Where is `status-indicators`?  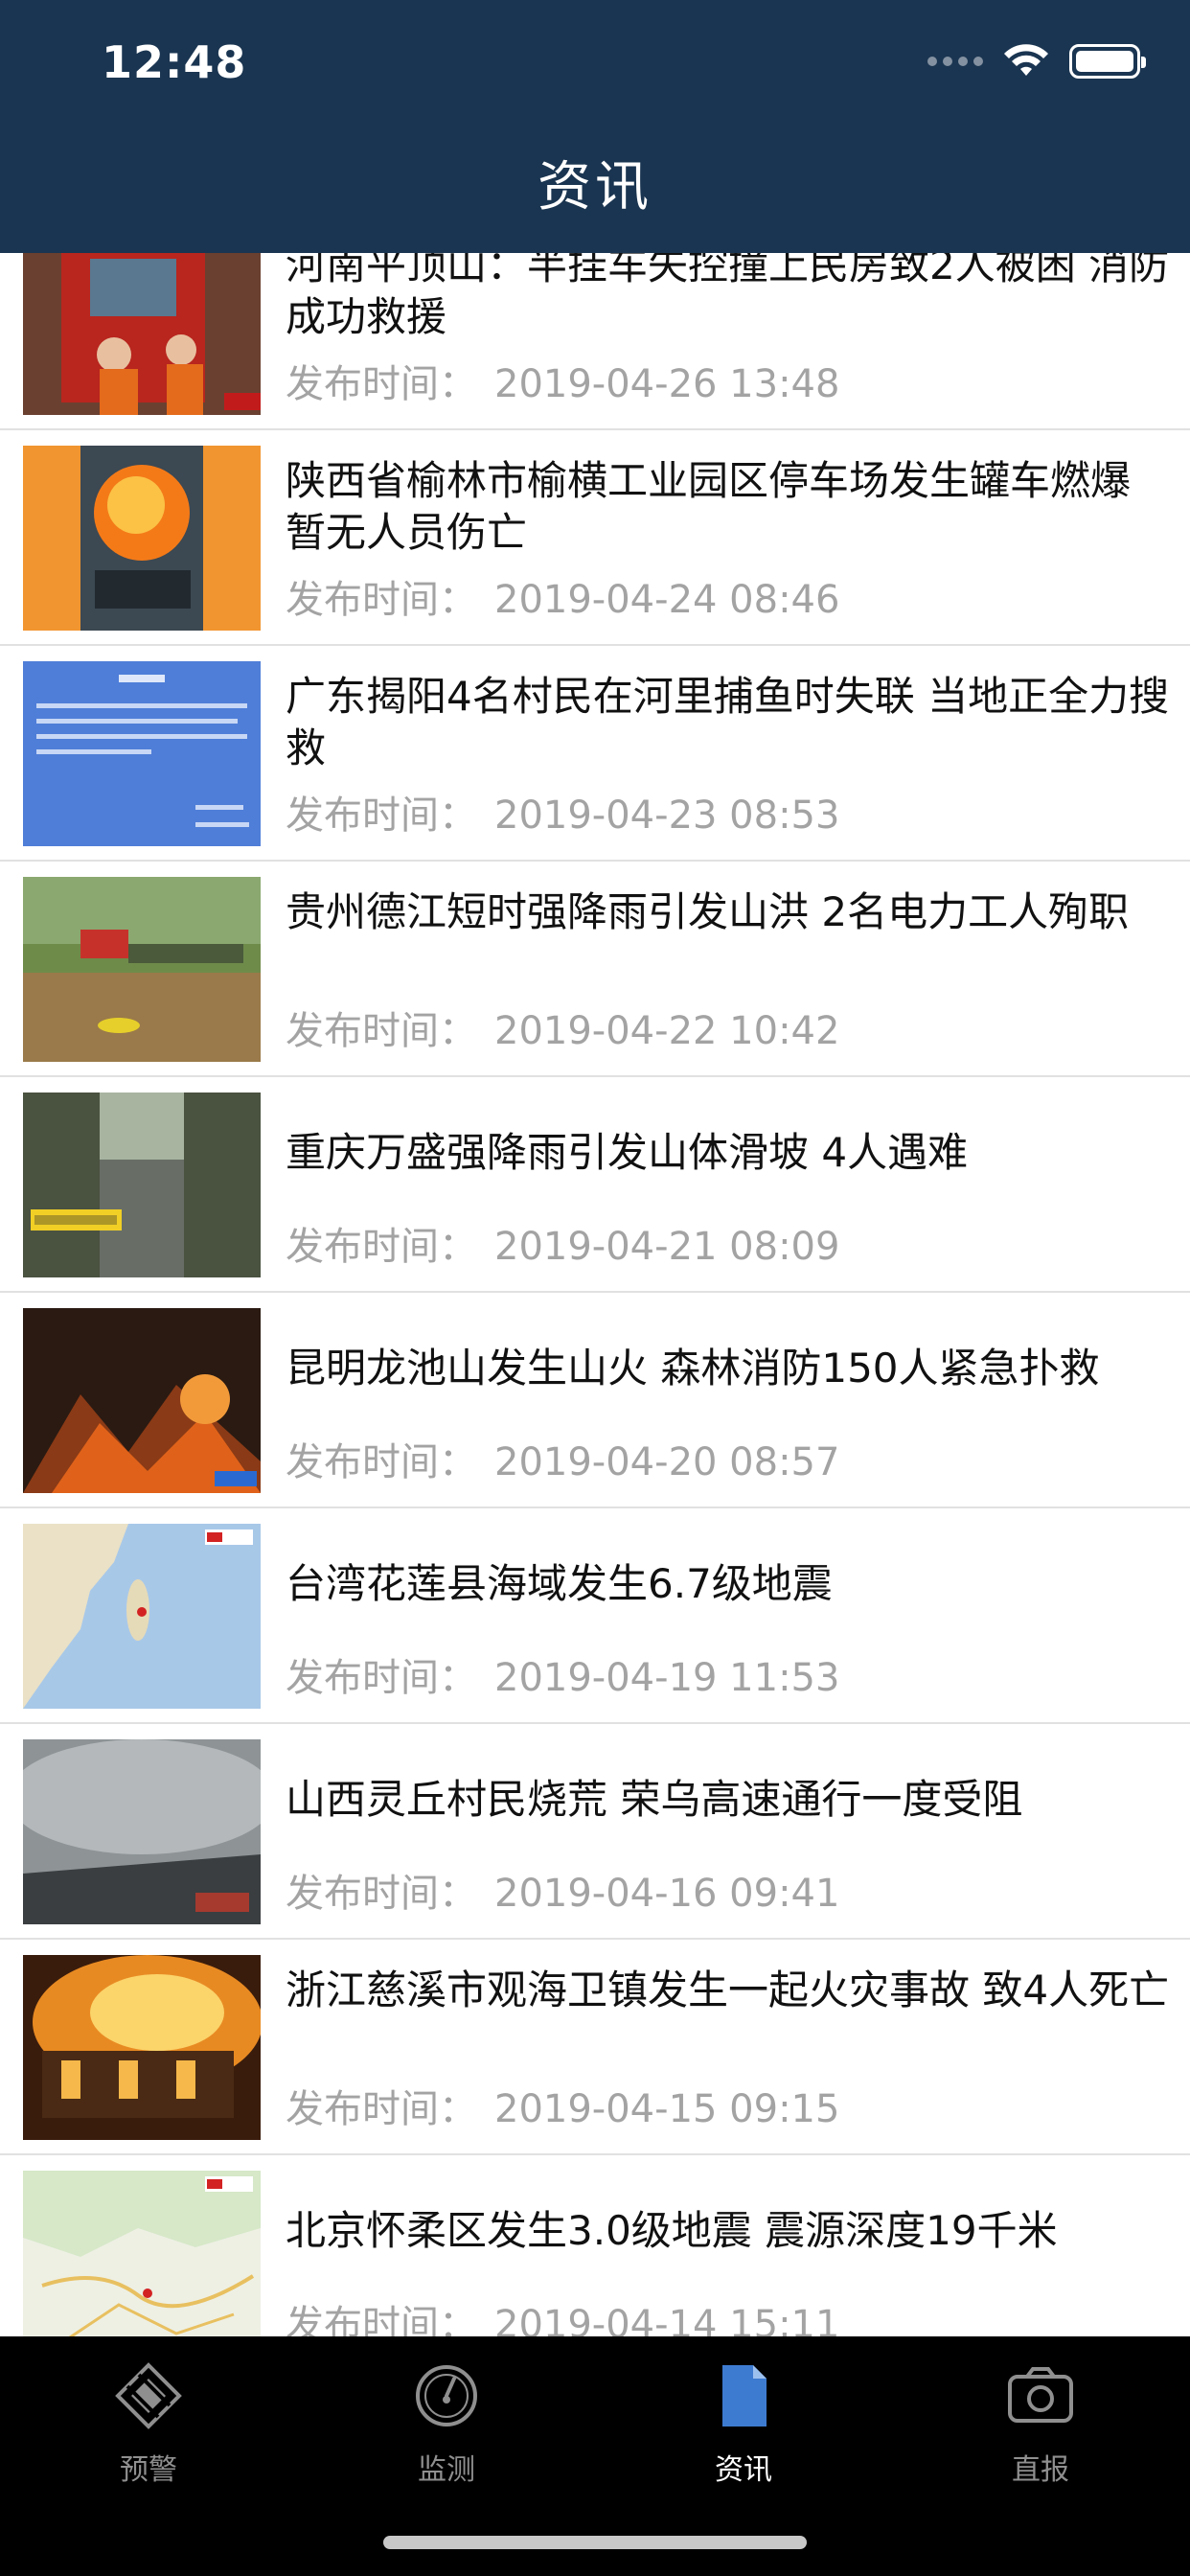
status-indicators is located at coordinates (1037, 61).